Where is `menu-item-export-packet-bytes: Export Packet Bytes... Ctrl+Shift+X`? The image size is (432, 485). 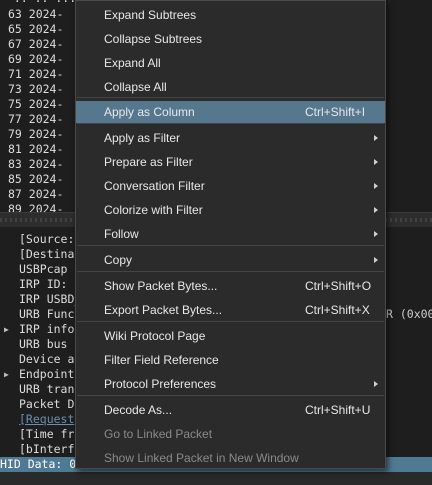
menu-item-export-packet-bytes: Export Packet Bytes... Ctrl+Shift+X is located at coordinates (230, 310).